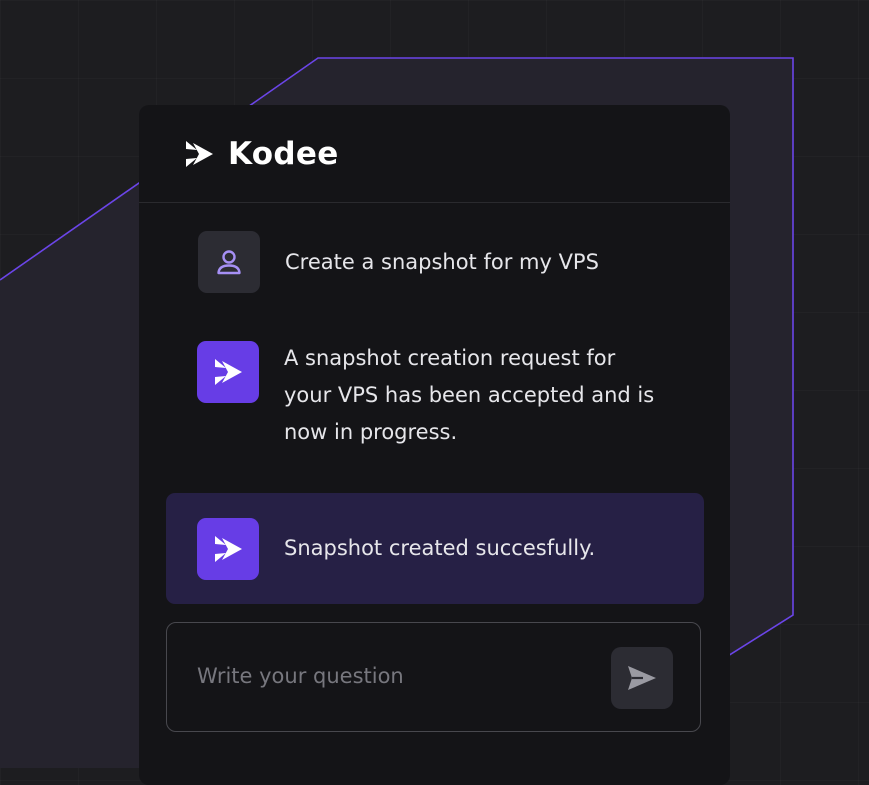  Describe the element at coordinates (371, 432) in the screenshot. I see `message-line: now in progress.` at that location.